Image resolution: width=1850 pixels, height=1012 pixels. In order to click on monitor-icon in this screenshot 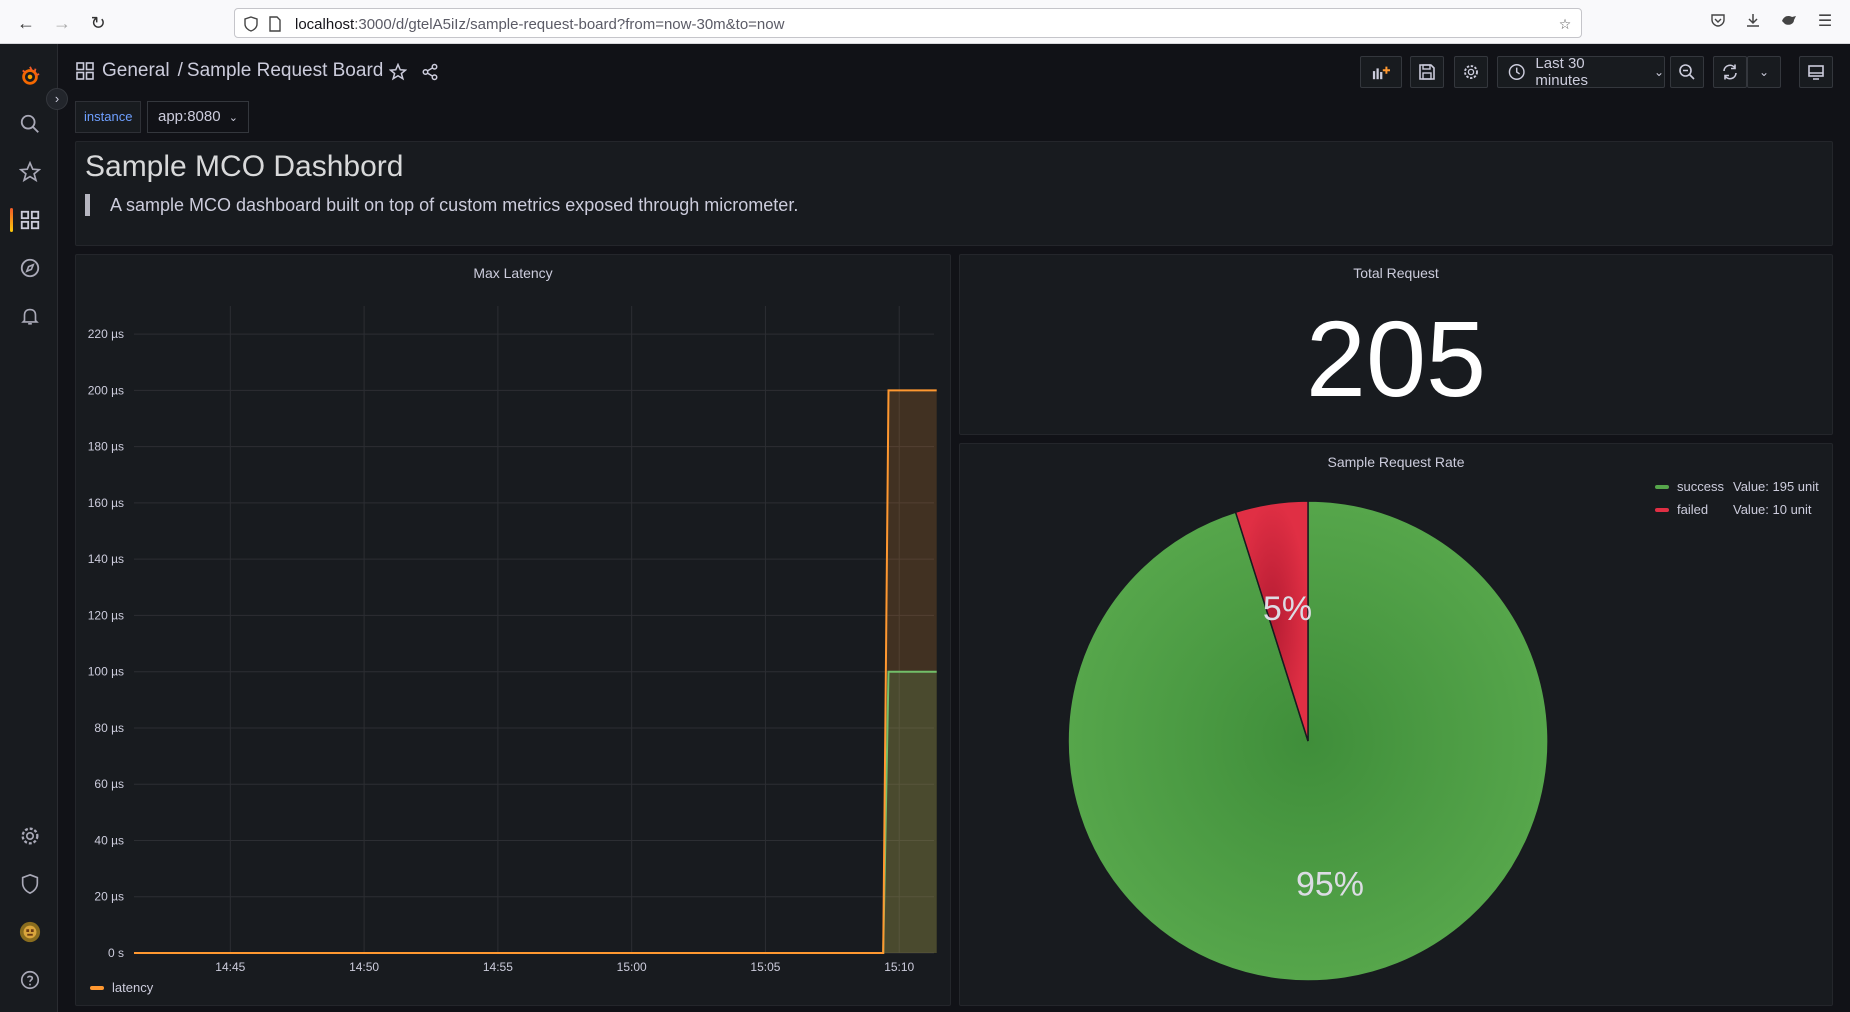, I will do `click(1816, 72)`.